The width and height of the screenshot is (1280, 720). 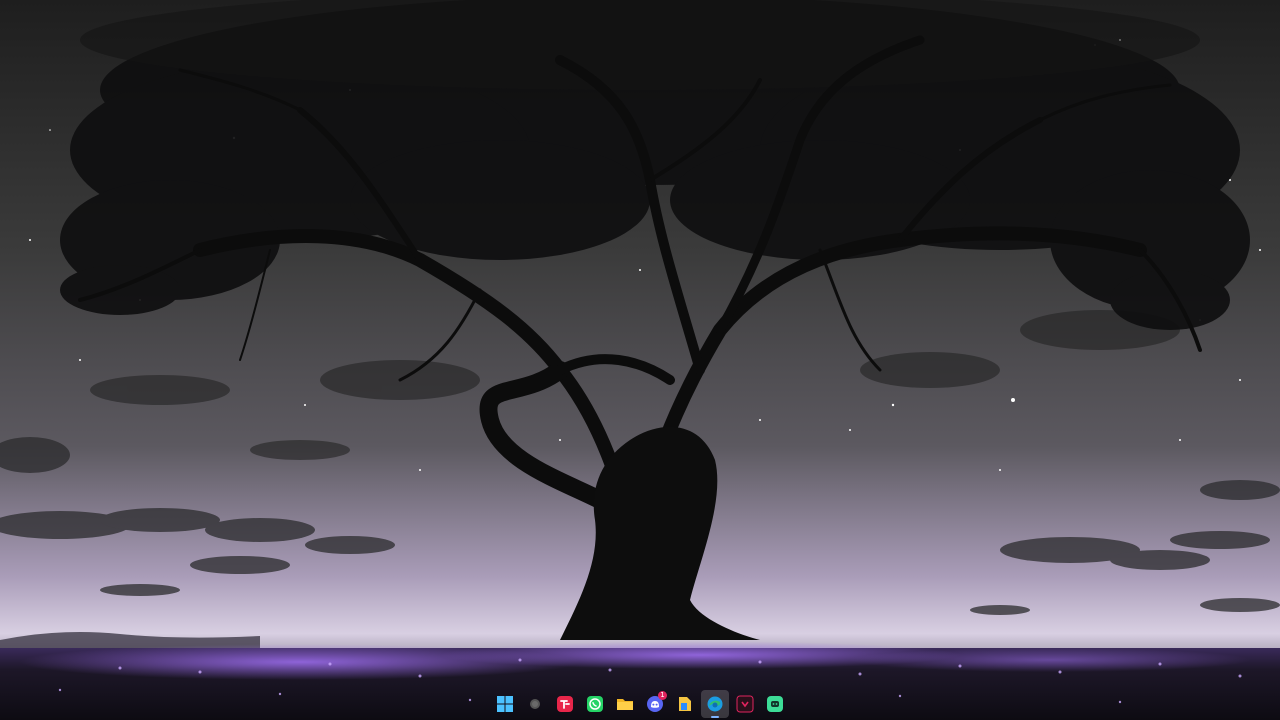 I want to click on search-button, so click(x=535, y=704).